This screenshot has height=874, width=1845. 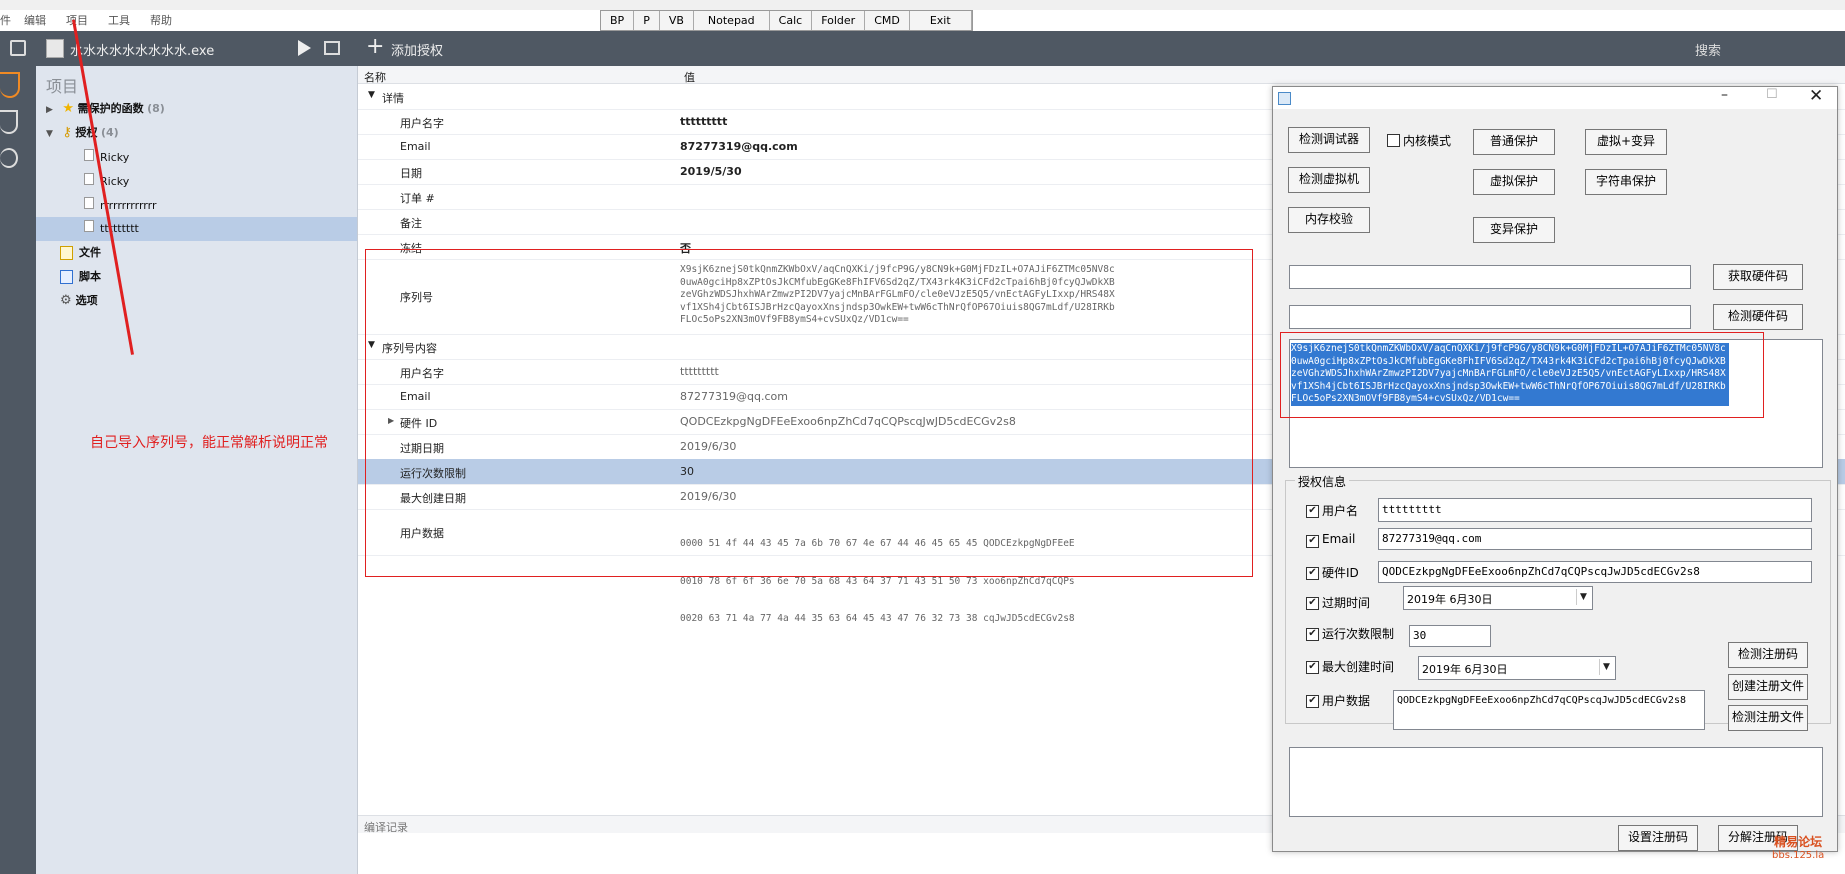 What do you see at coordinates (1708, 49) in the screenshot?
I see `search-box: 搜索` at bounding box center [1708, 49].